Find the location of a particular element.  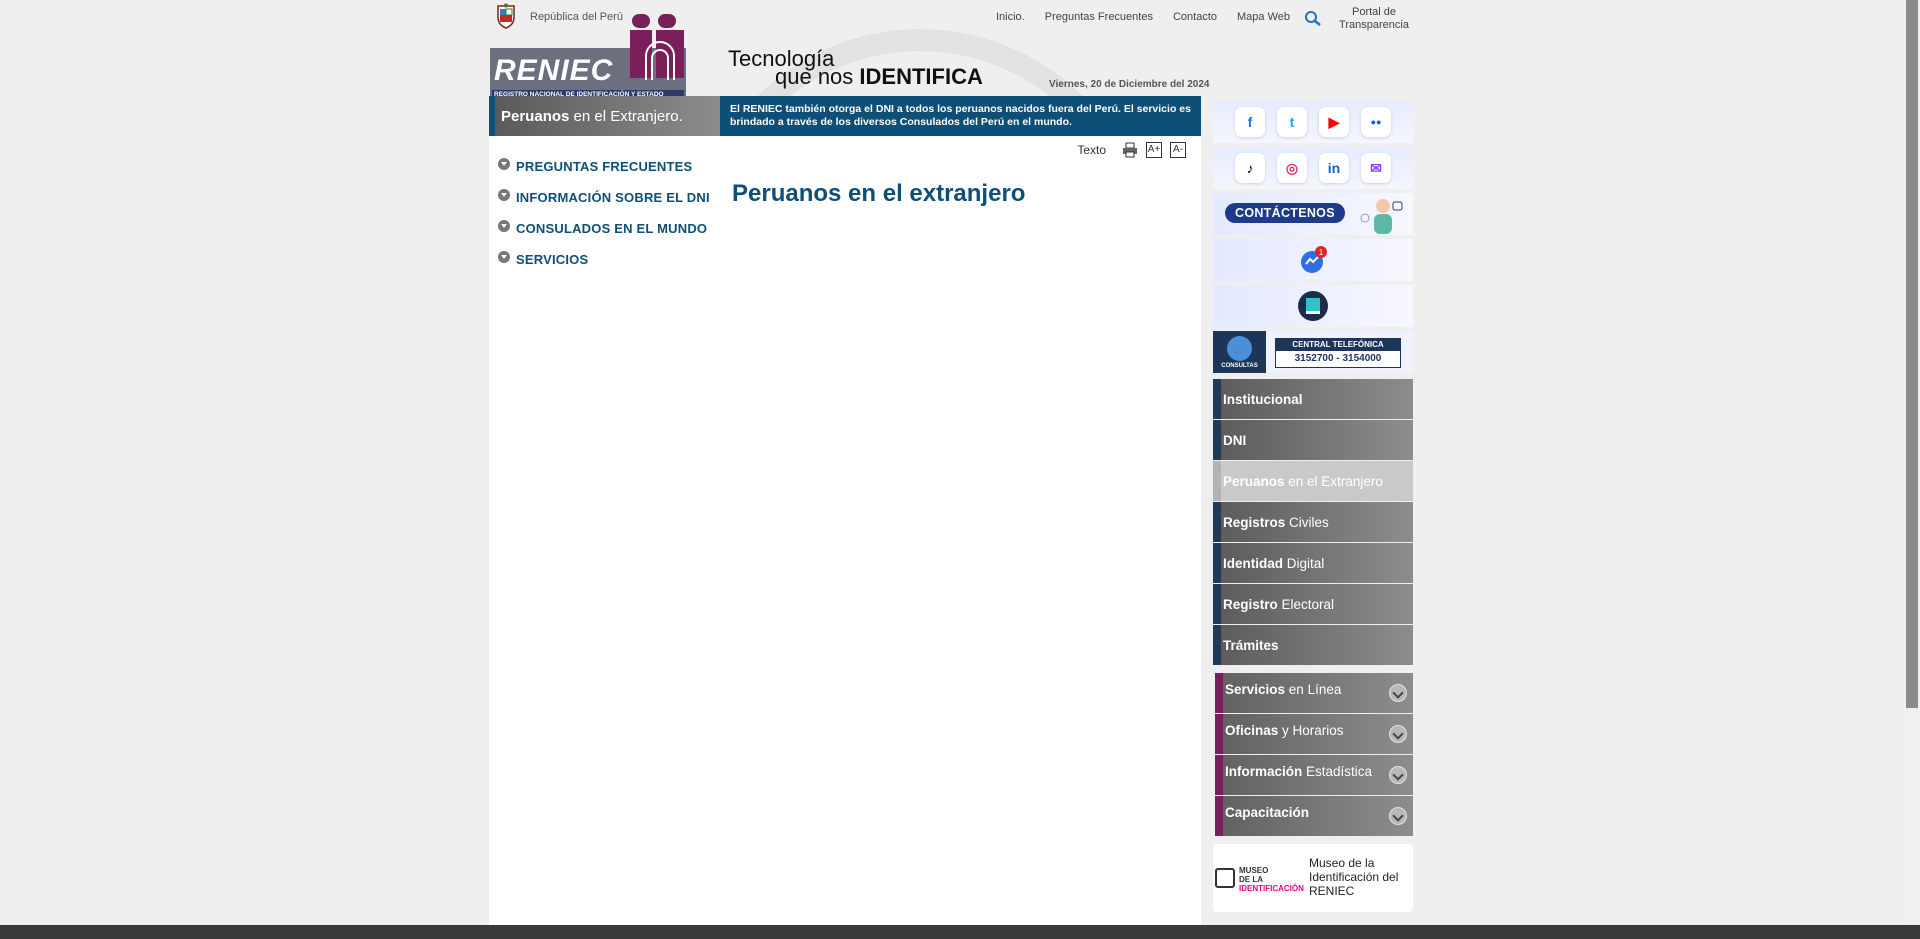

menu-item-bold: Registro is located at coordinates (1250, 604).